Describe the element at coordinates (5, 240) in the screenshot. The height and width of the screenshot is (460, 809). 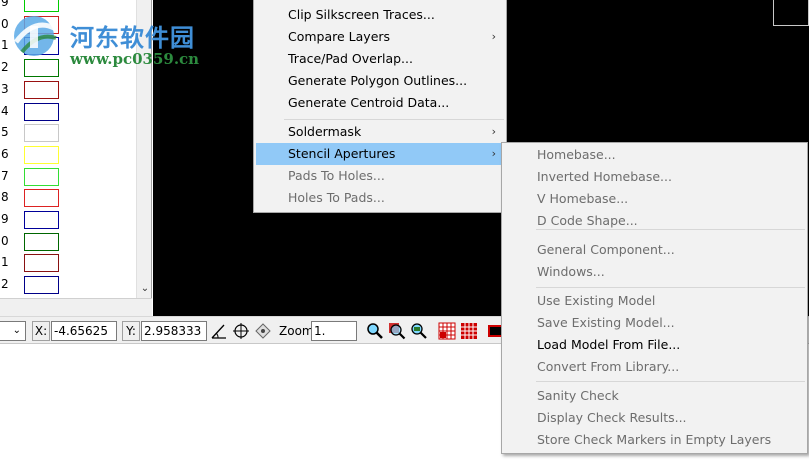
I see `layer-number: 0` at that location.